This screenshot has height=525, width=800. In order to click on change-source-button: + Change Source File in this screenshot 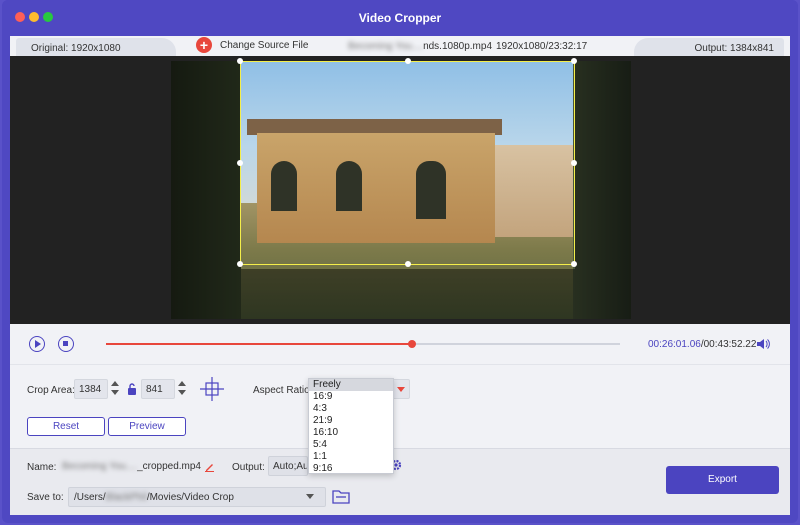, I will do `click(252, 45)`.